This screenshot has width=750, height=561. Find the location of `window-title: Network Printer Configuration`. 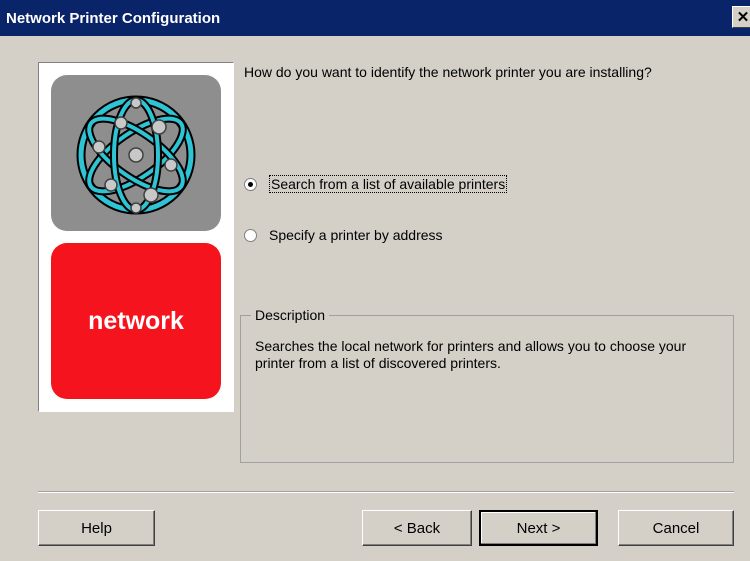

window-title: Network Printer Configuration is located at coordinates (113, 18).